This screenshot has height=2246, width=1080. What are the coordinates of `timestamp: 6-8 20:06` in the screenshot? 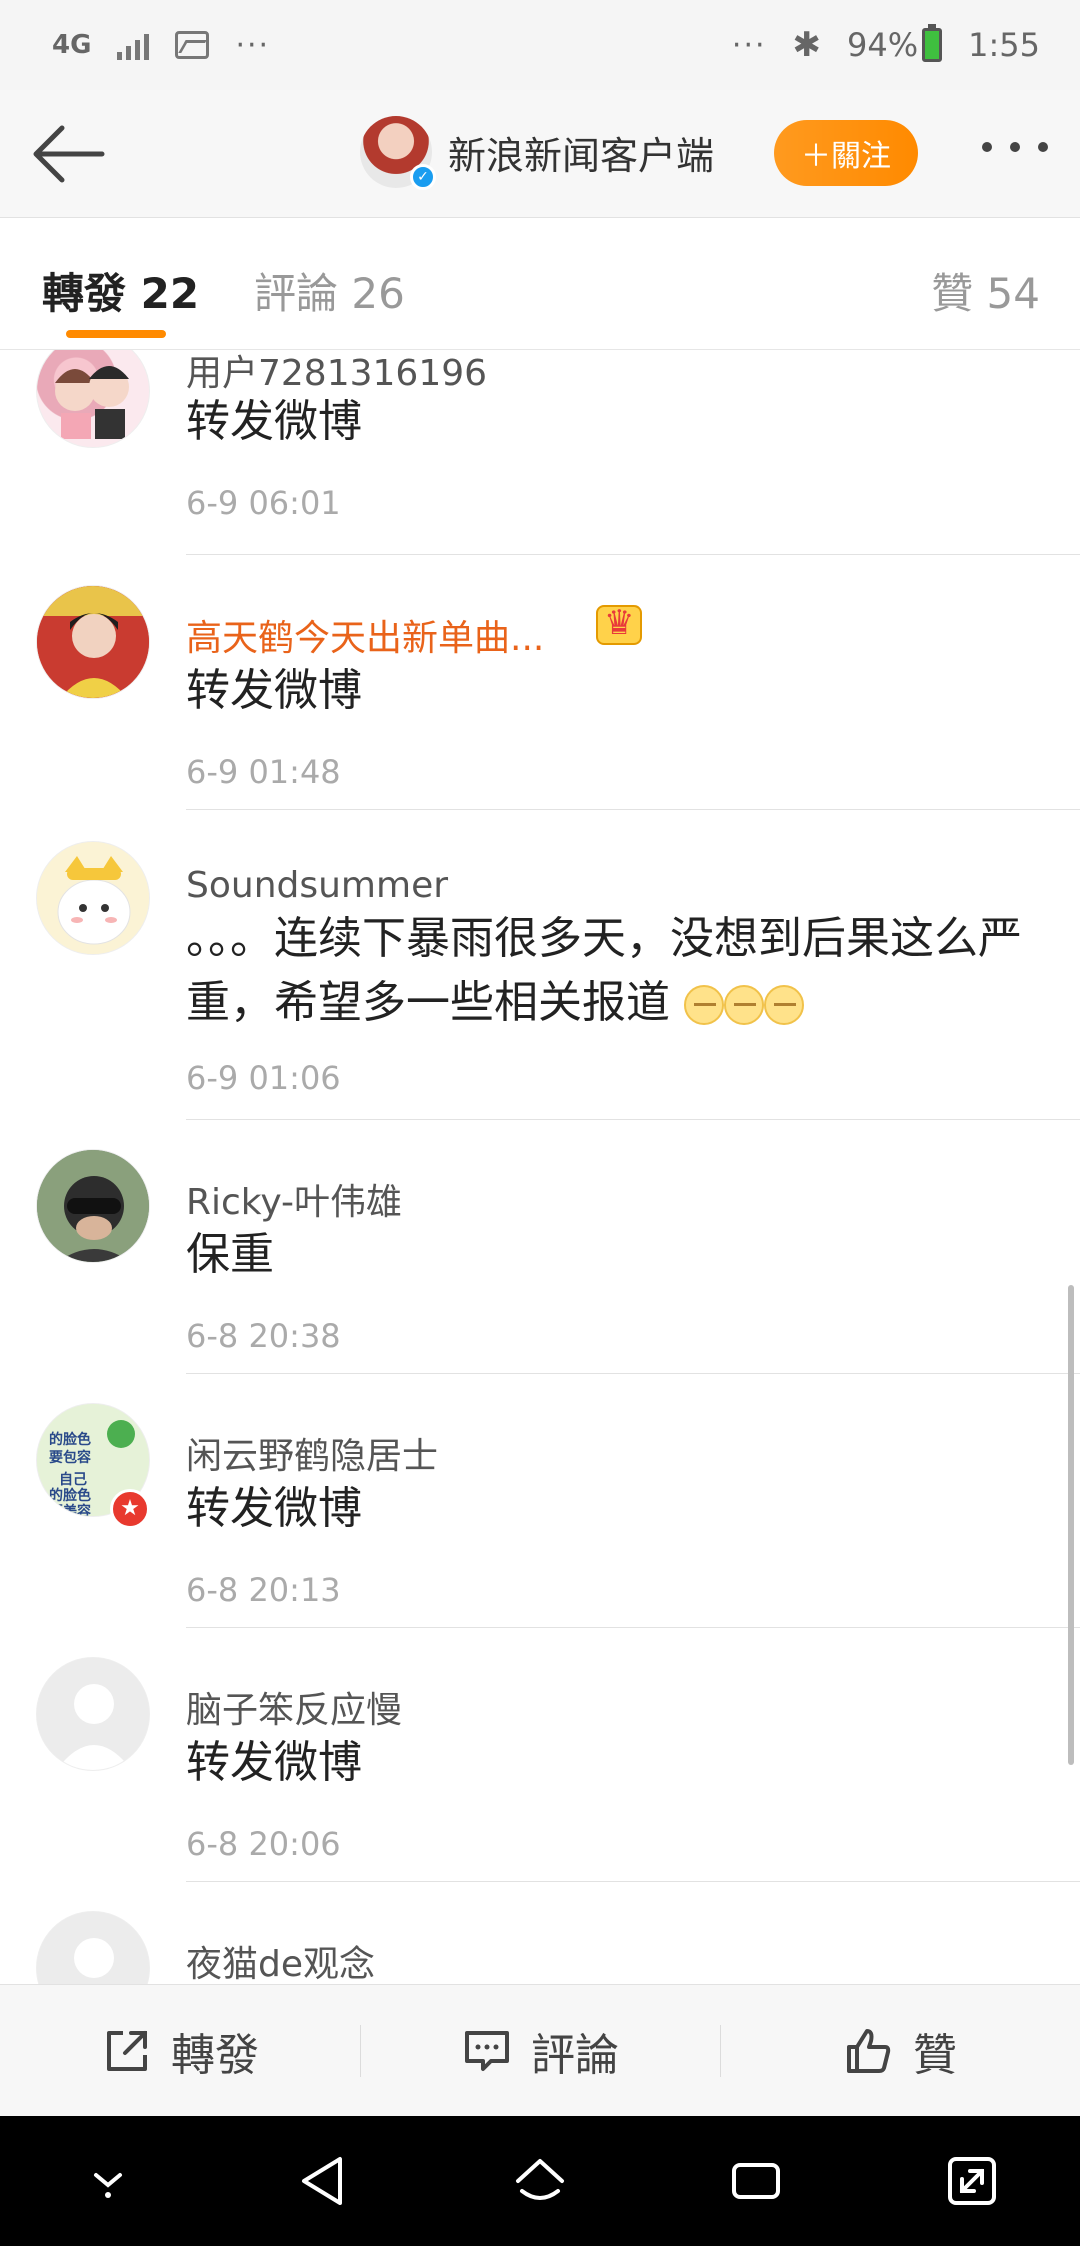 It's located at (263, 1844).